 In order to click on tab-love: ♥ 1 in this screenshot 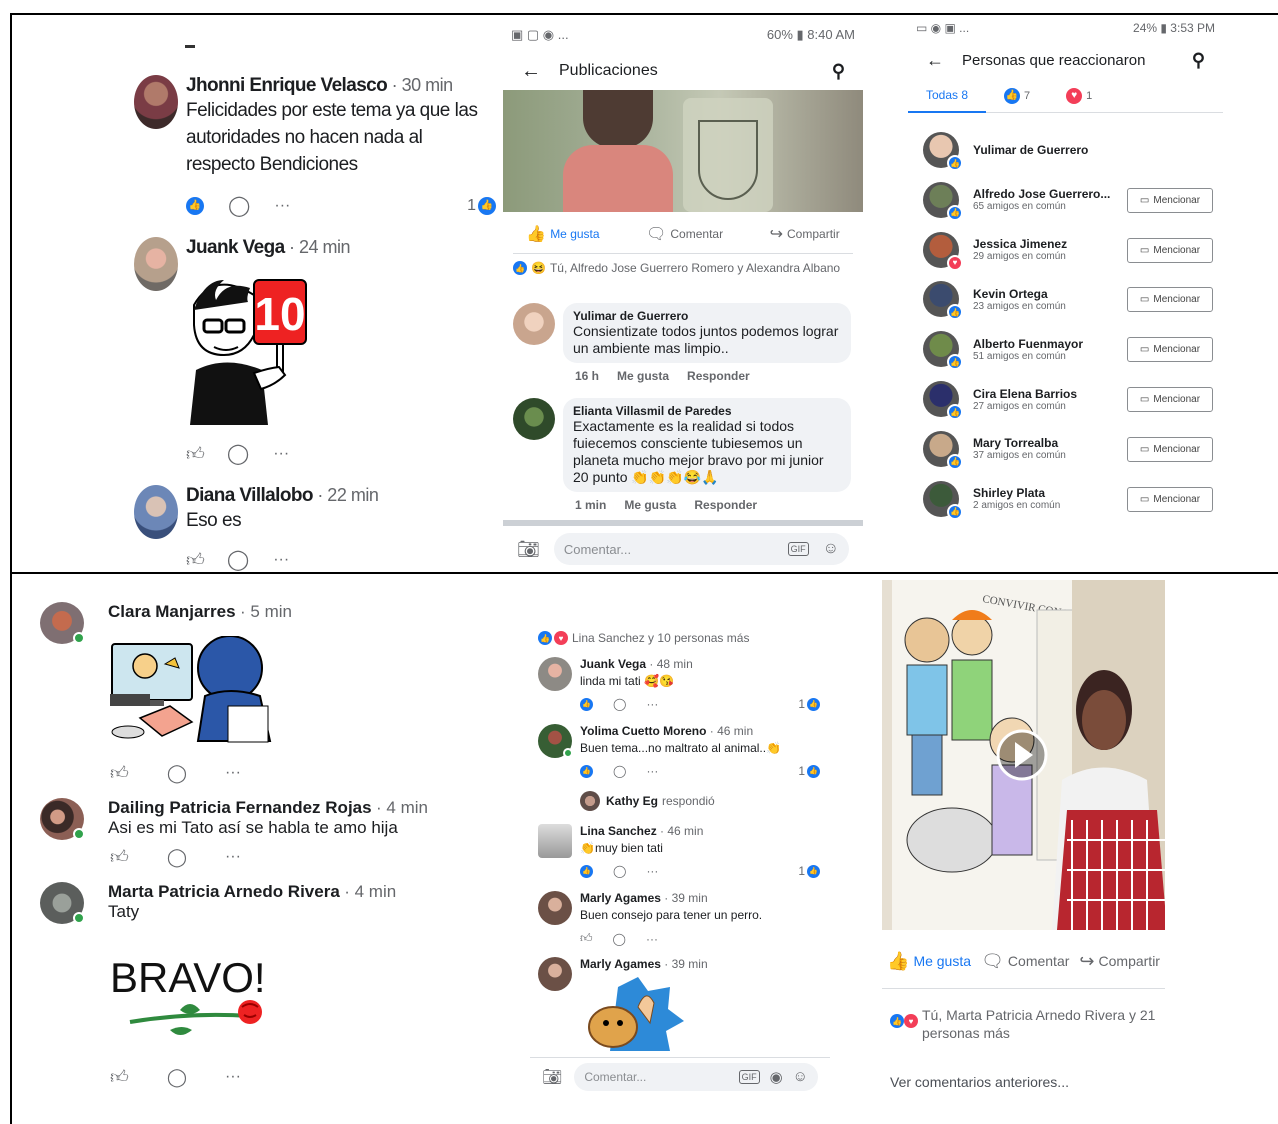, I will do `click(1079, 96)`.